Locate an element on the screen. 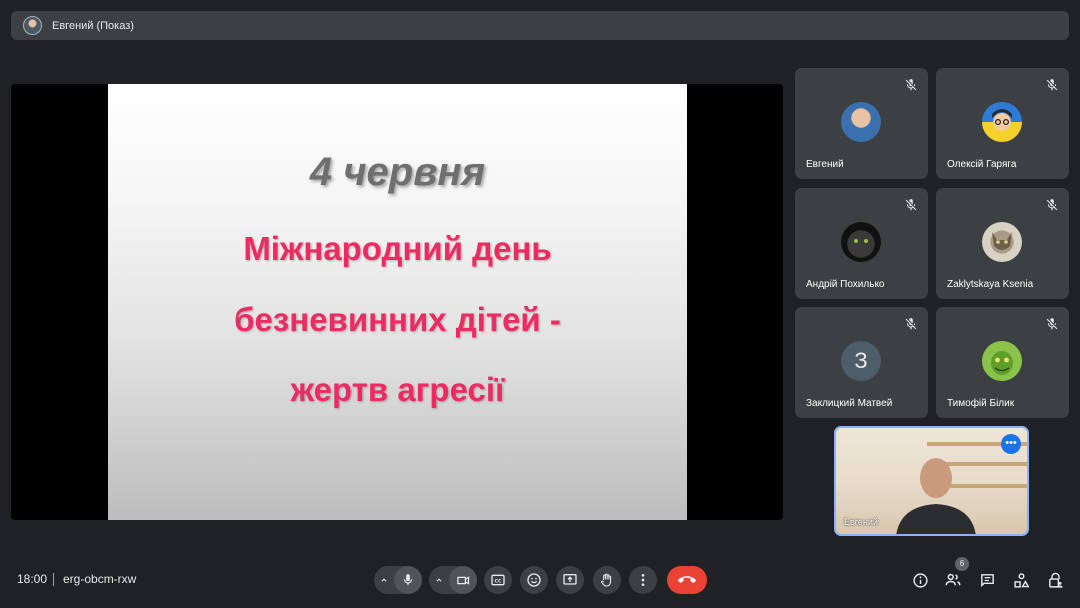  present-screen-icon is located at coordinates (570, 579).